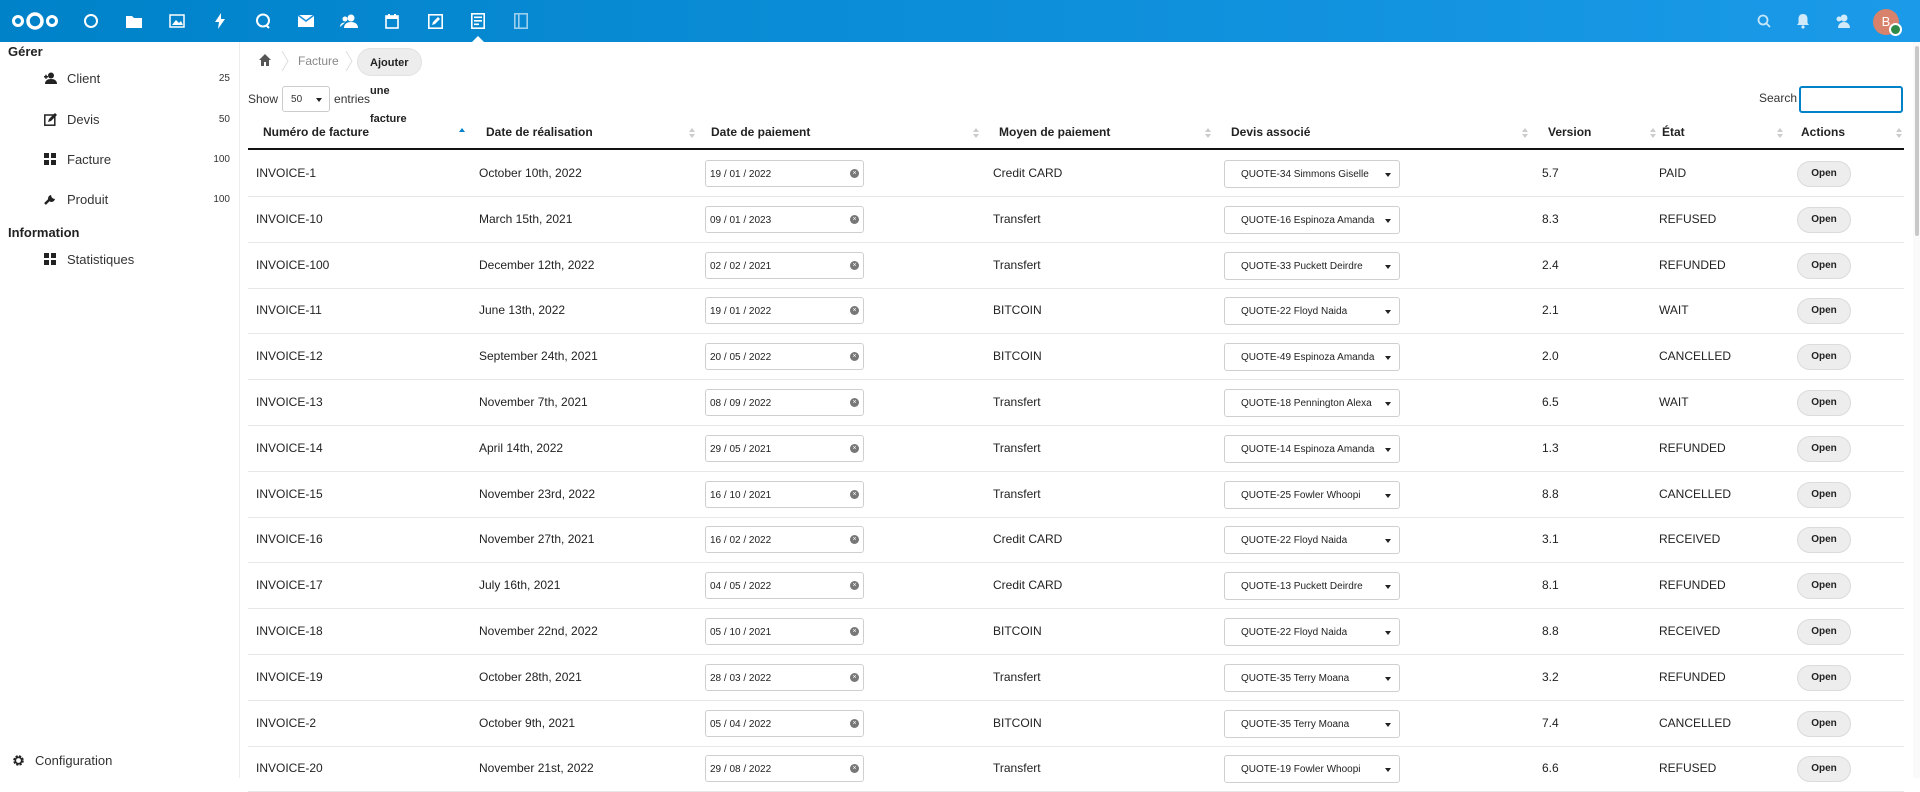  Describe the element at coordinates (1312, 265) in the screenshot. I see `associated-quote-select: QUOTE-33 Puckett Deirdre` at that location.